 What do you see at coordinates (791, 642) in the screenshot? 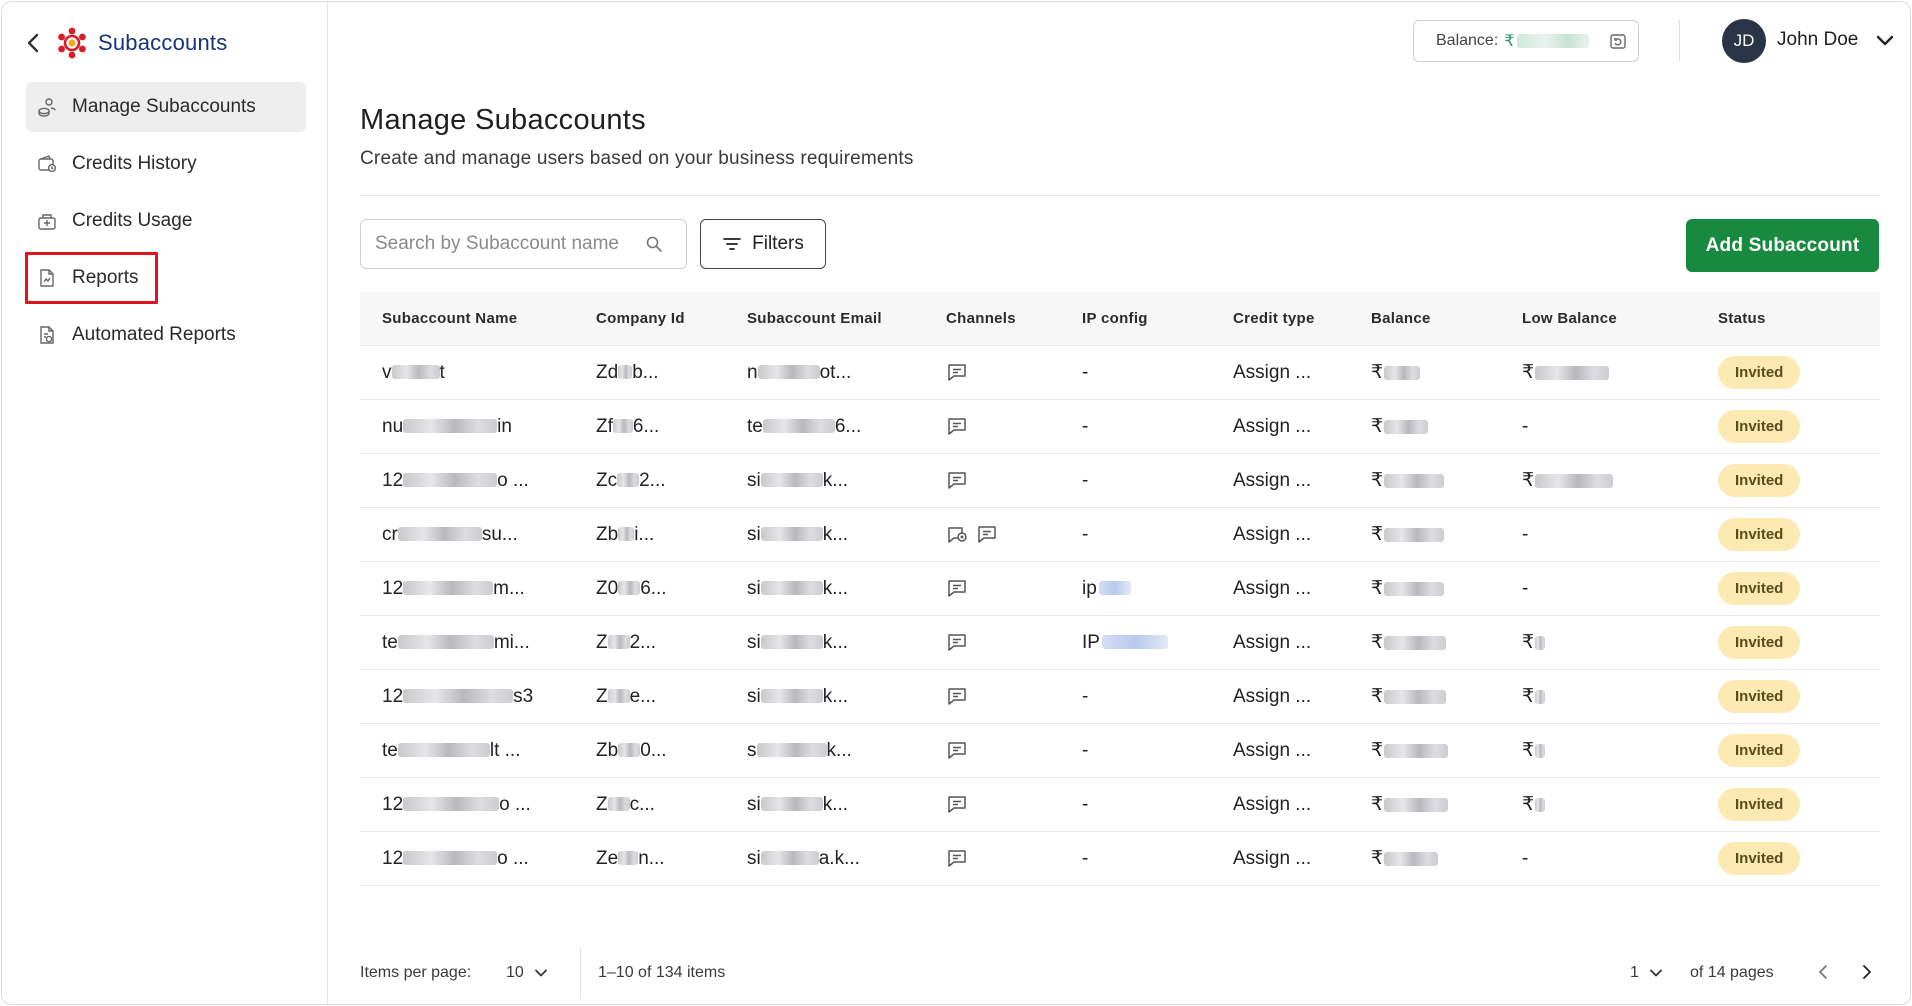
I see `email-redacted` at bounding box center [791, 642].